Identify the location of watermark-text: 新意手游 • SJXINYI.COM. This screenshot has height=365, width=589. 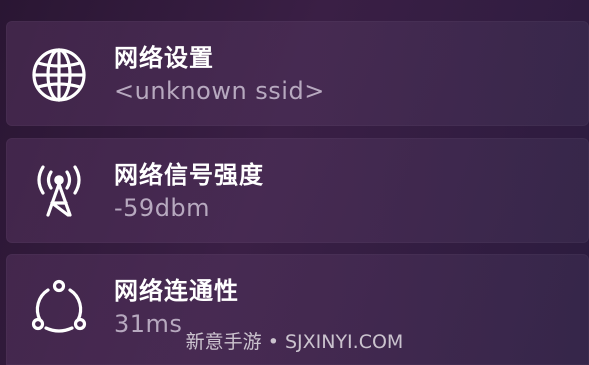
(294, 342).